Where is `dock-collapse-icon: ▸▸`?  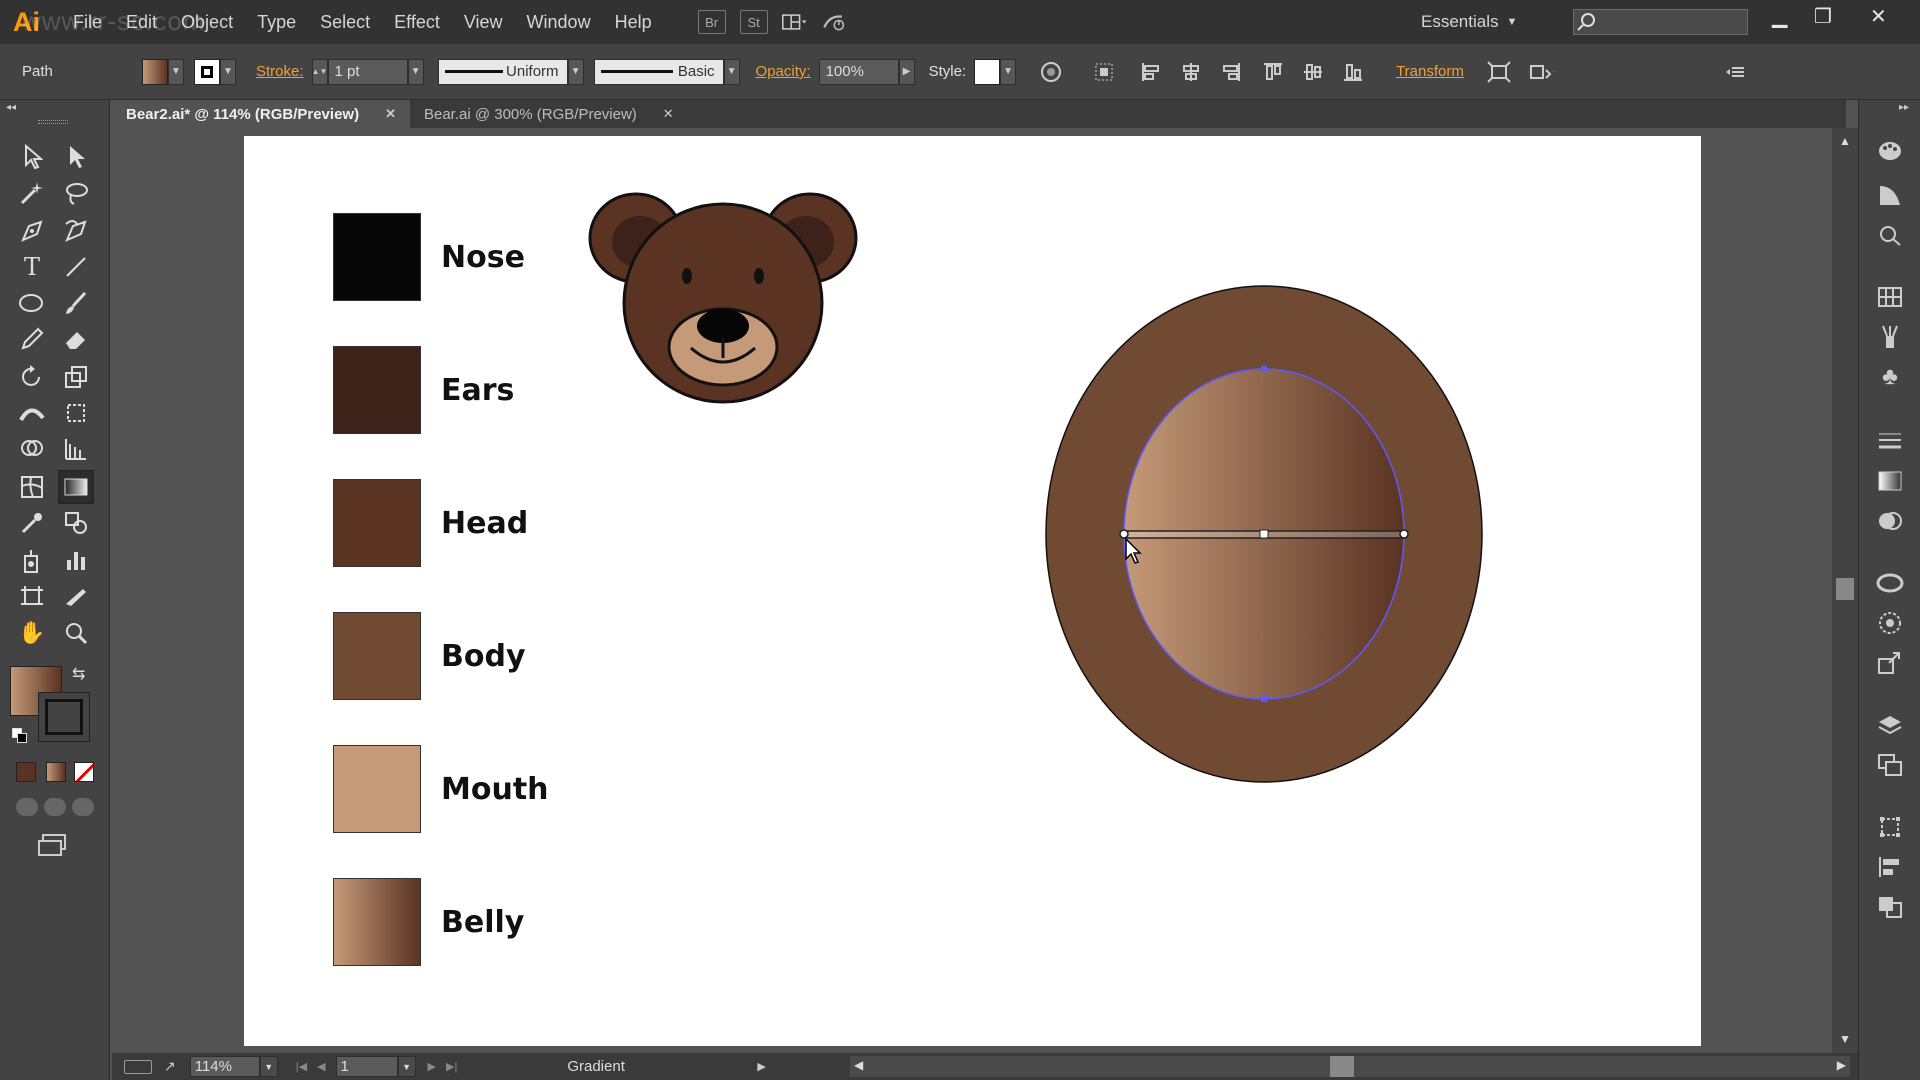 dock-collapse-icon: ▸▸ is located at coordinates (1904, 107).